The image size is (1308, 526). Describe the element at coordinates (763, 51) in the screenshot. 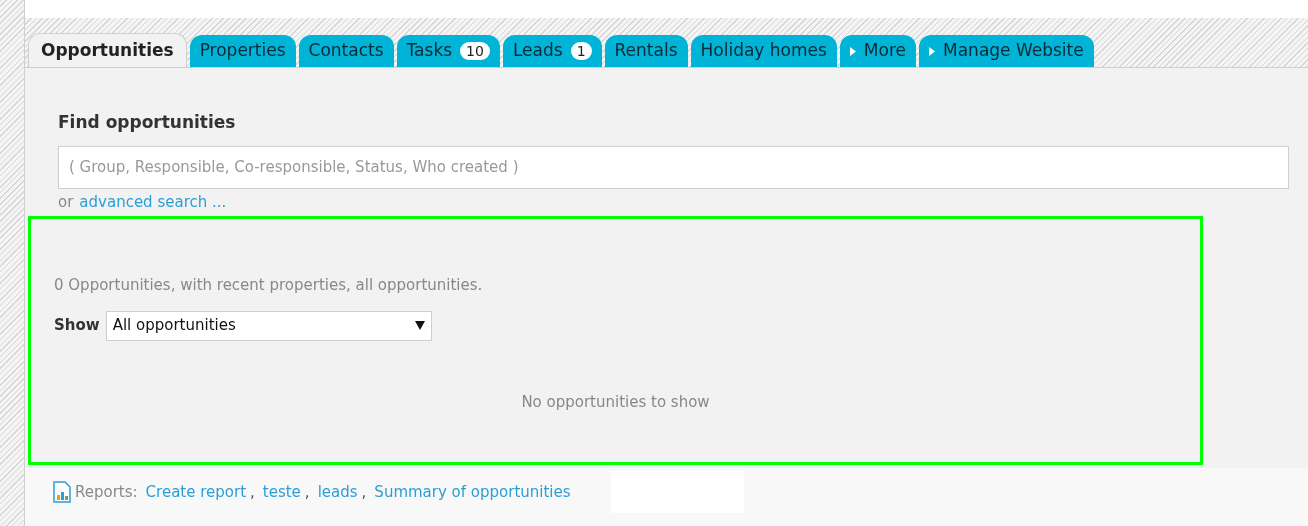

I see `tab: Holiday homes` at that location.